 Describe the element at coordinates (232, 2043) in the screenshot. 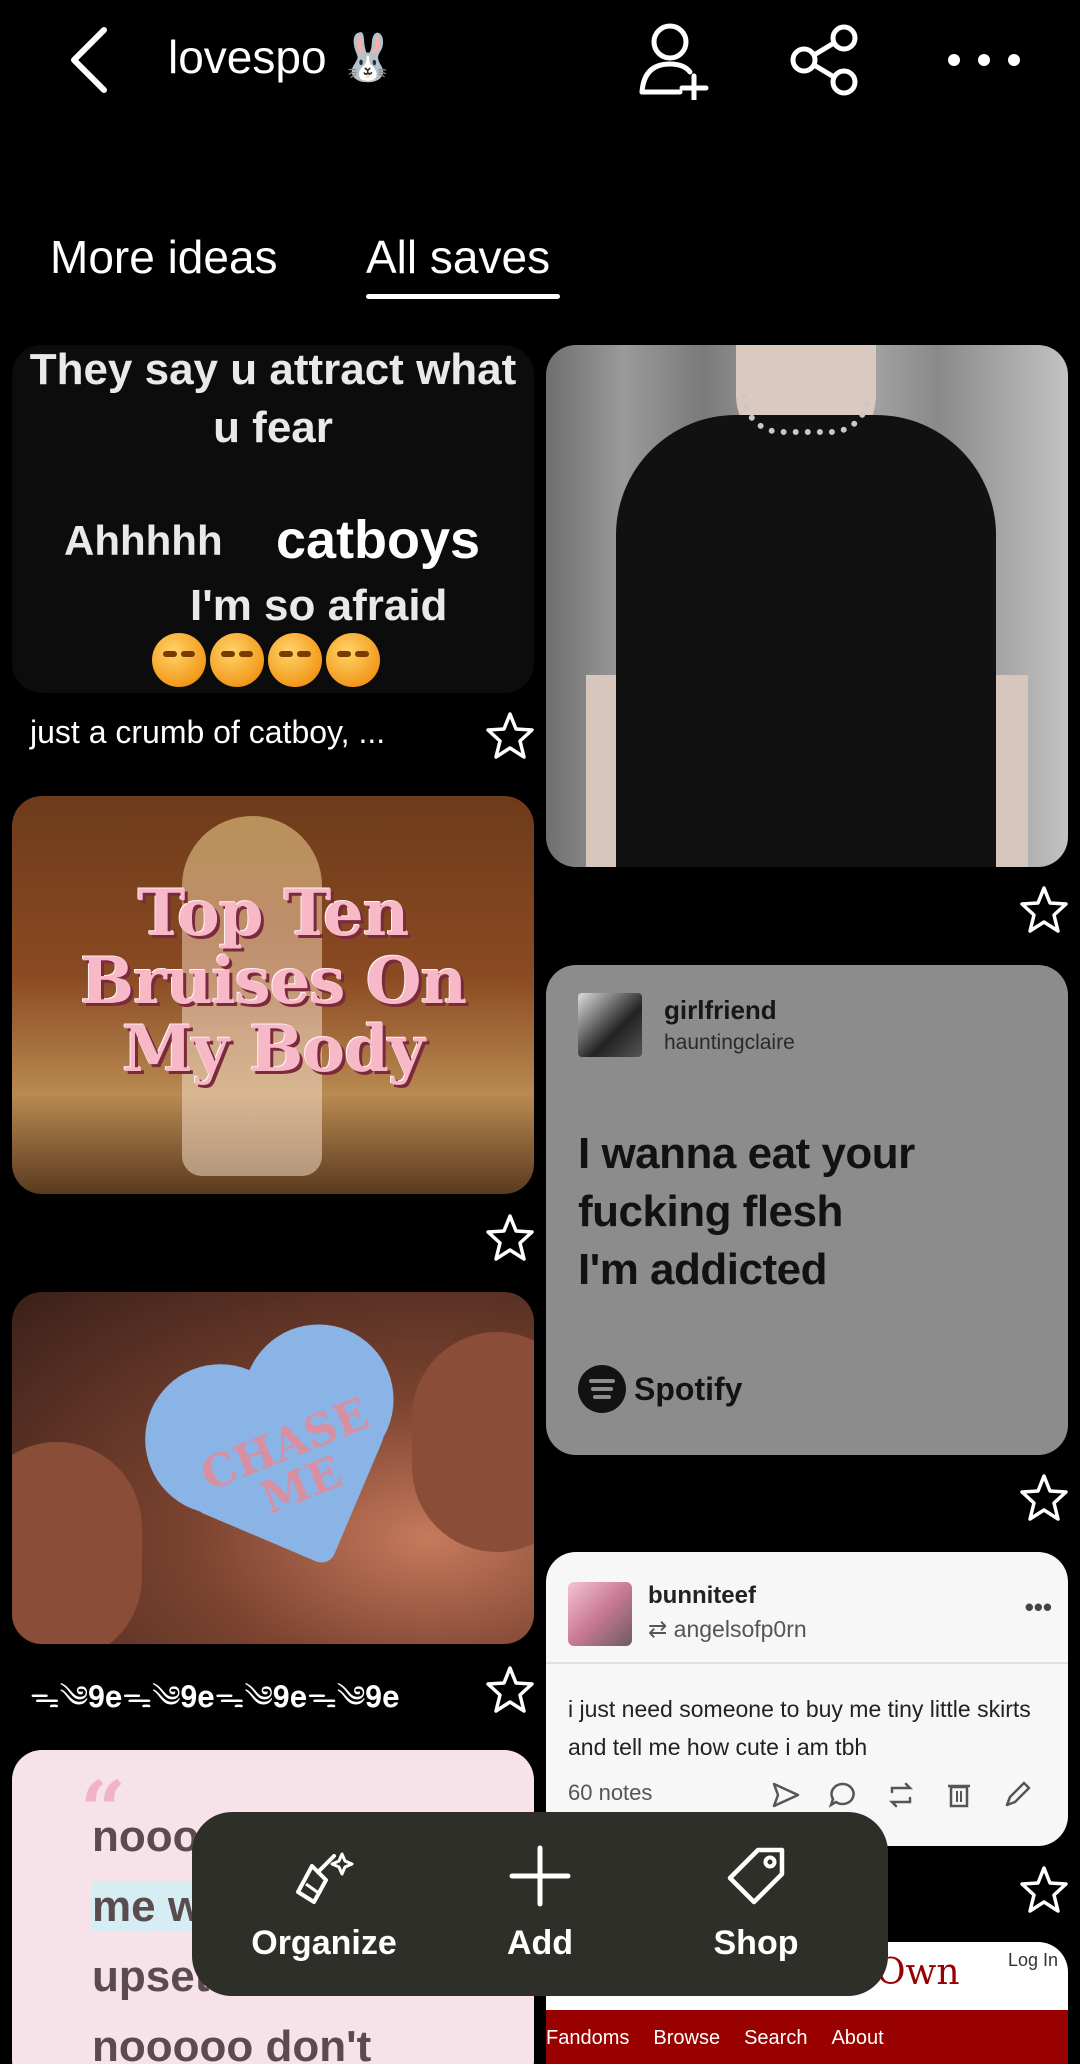

I see `quote-line: nooooo don't` at that location.